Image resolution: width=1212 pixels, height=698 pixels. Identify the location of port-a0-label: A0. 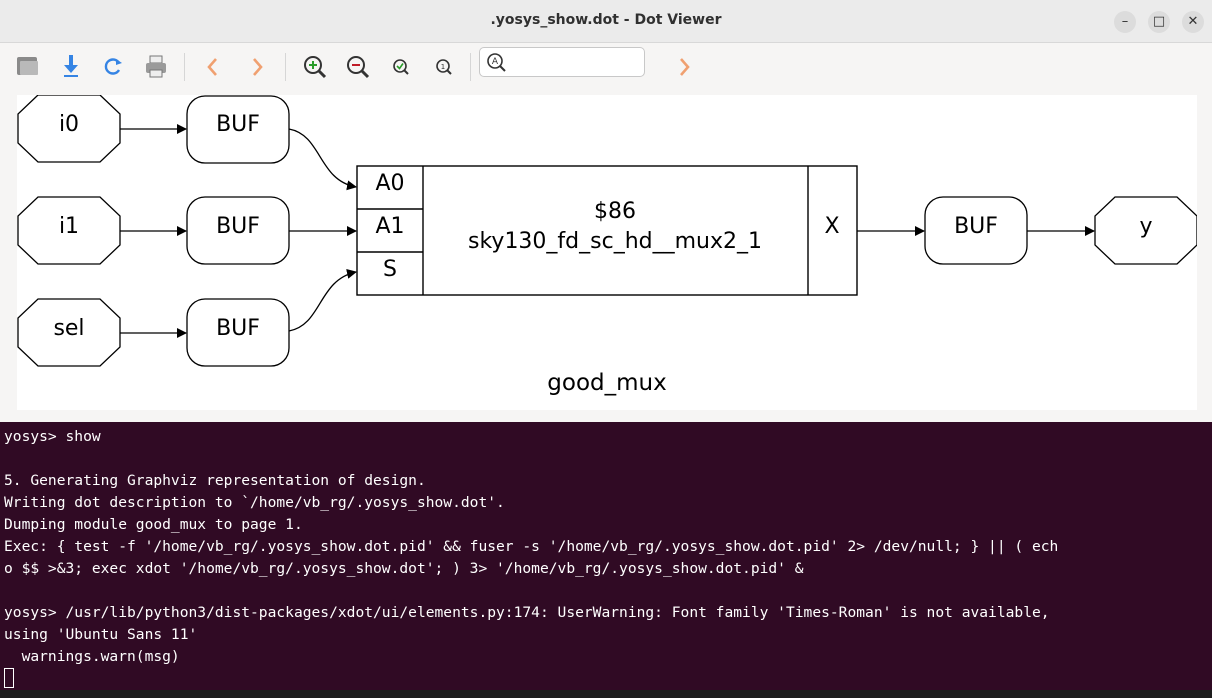
(389, 183).